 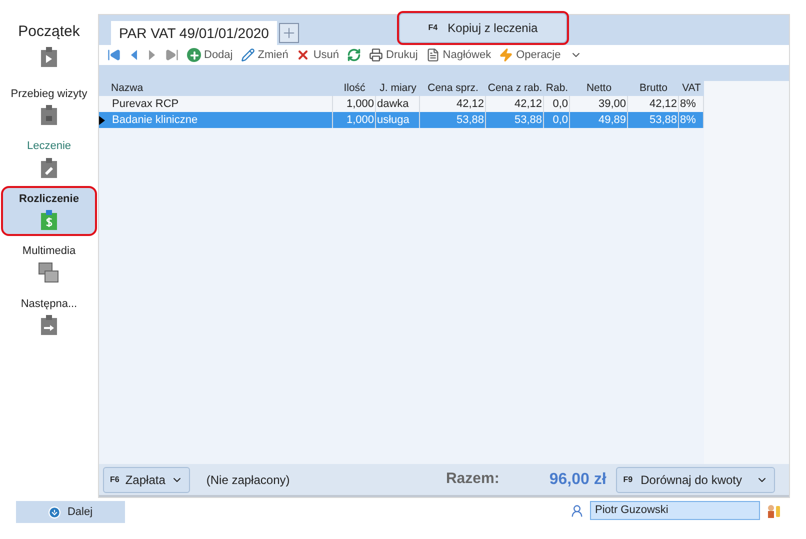 I want to click on copy-button: F4 Kopiuj z leczenia, so click(x=483, y=28).